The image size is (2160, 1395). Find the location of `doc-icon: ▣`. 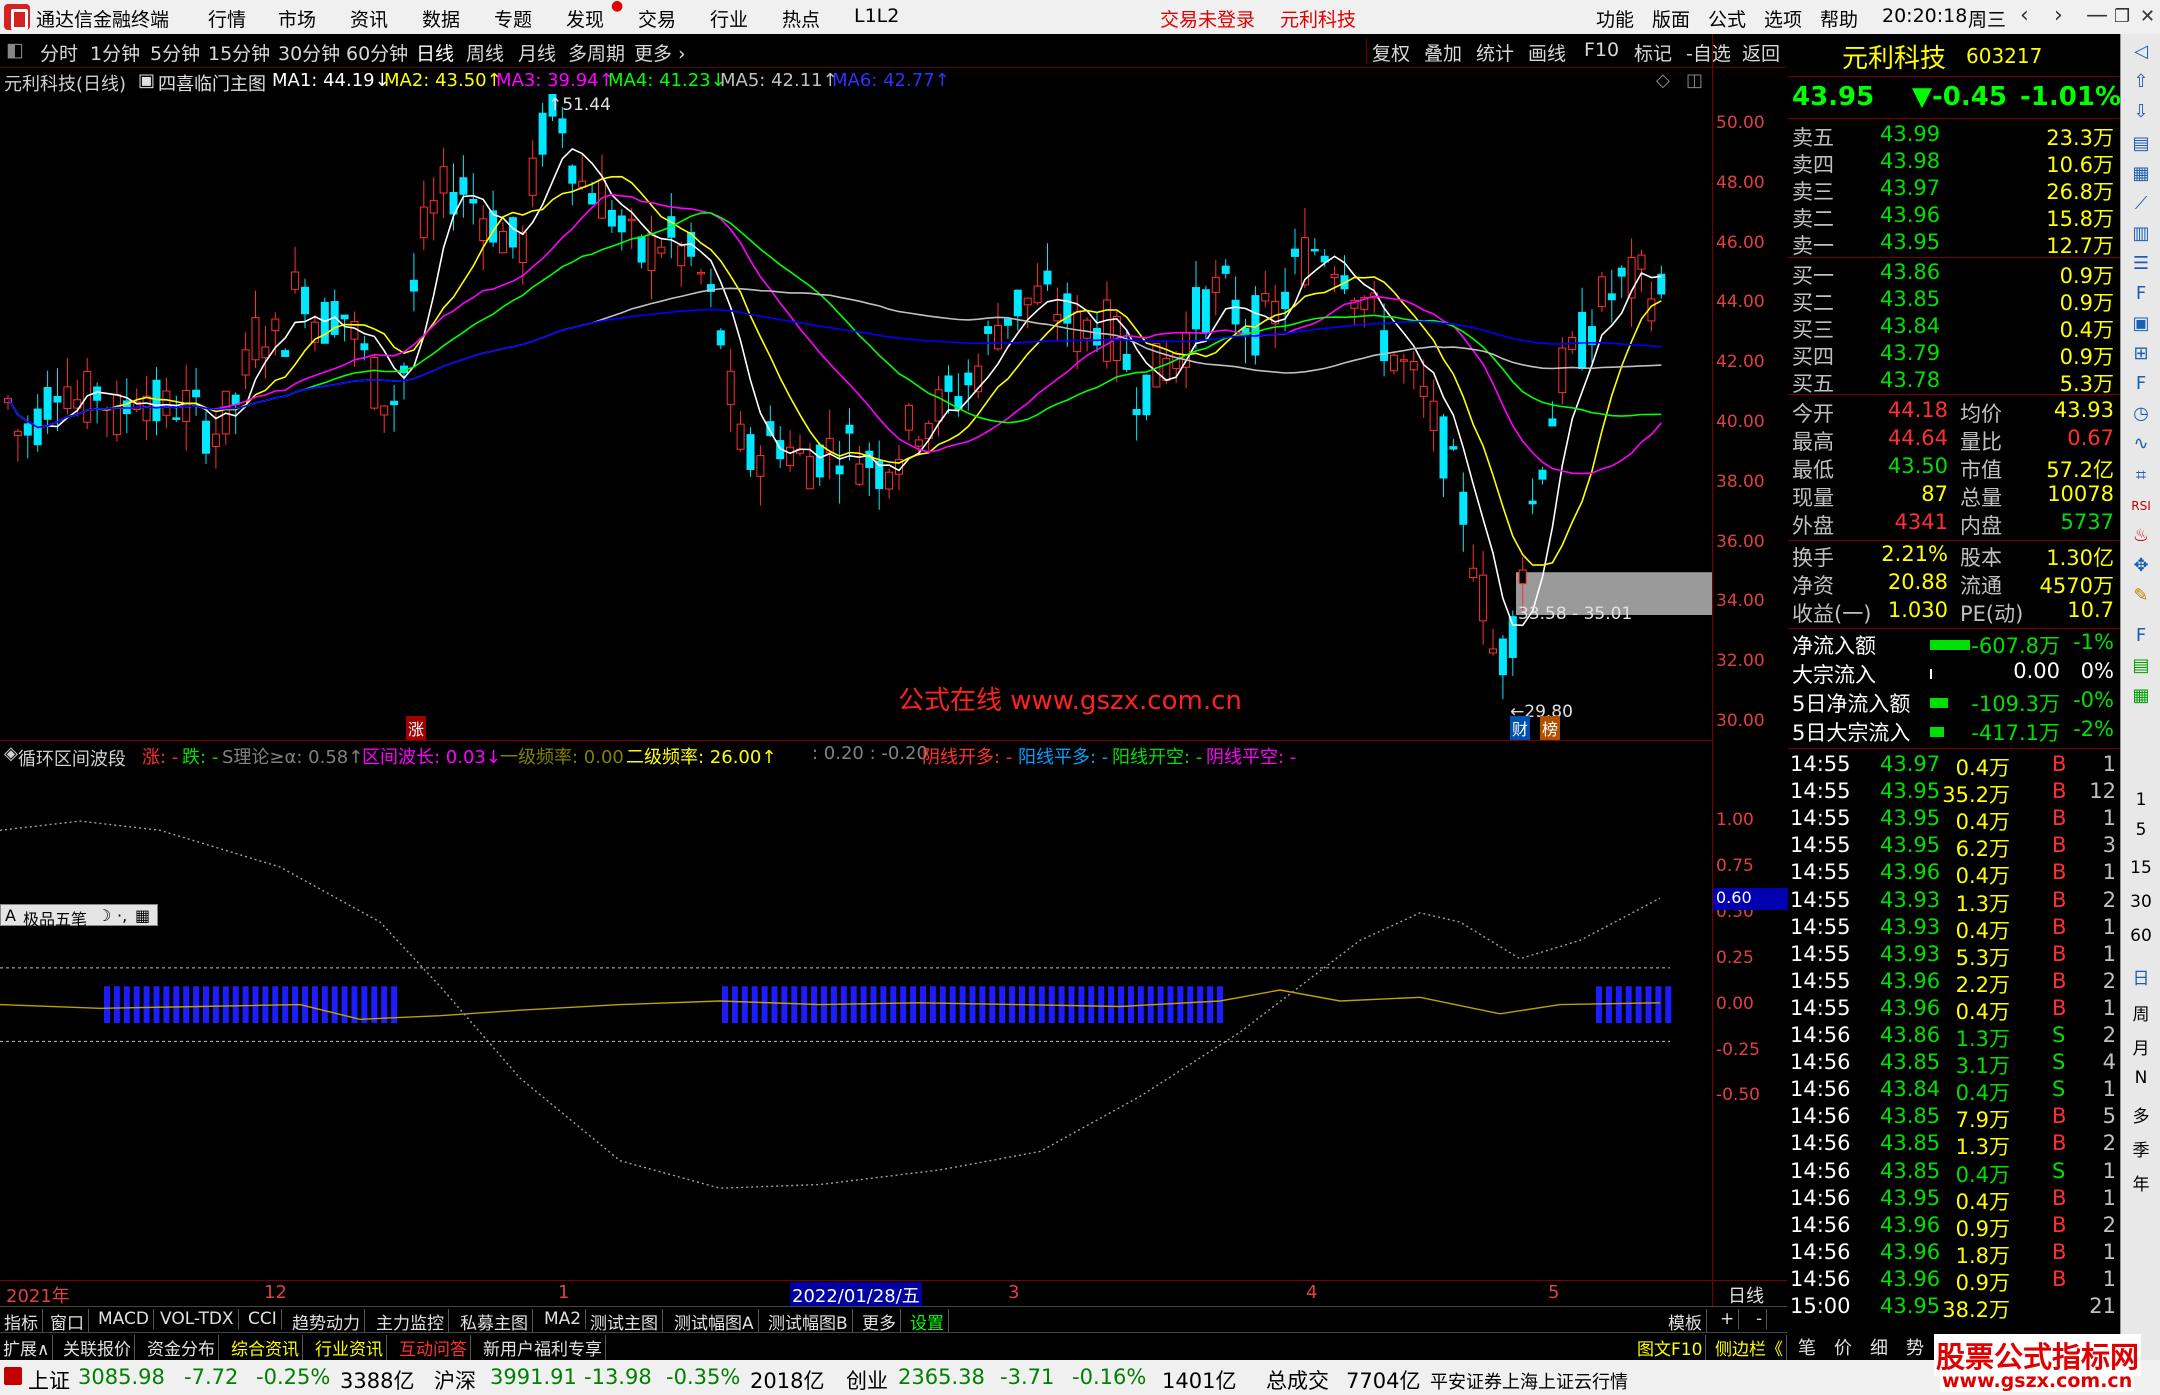

doc-icon: ▣ is located at coordinates (2141, 324).